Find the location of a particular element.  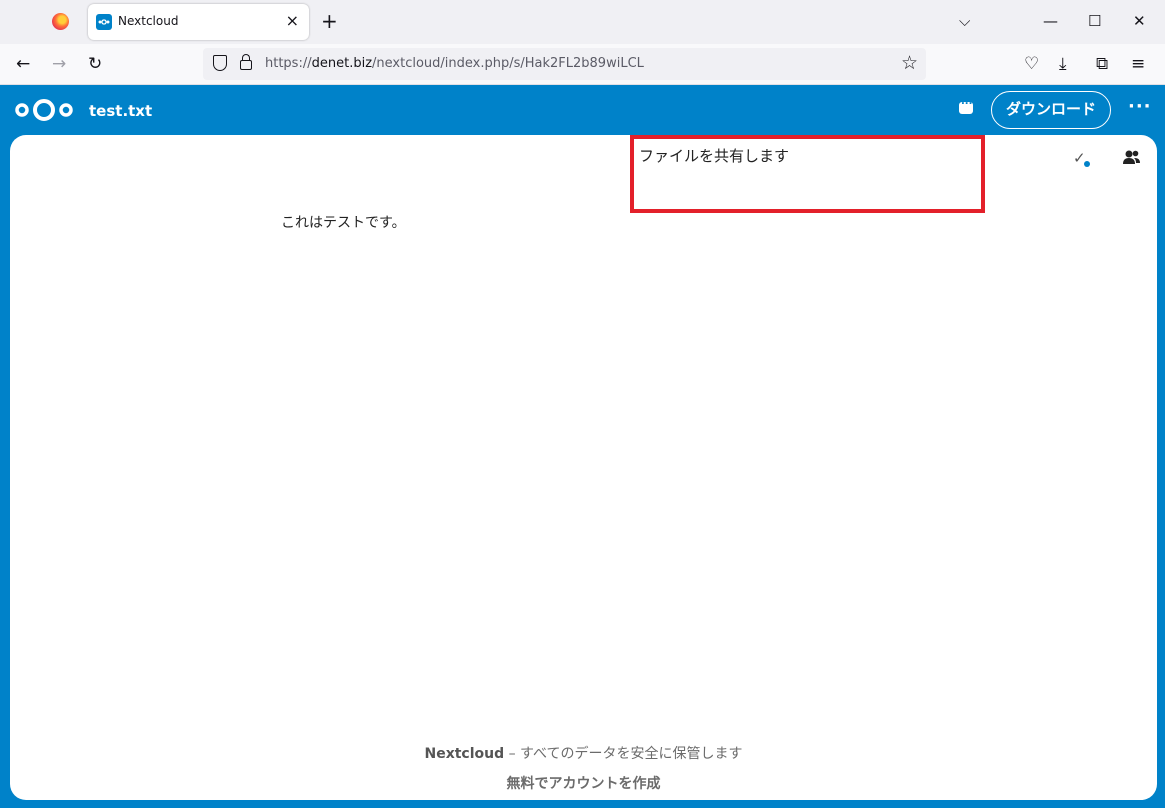

downloads-icon: ⤓ is located at coordinates (1063, 64).